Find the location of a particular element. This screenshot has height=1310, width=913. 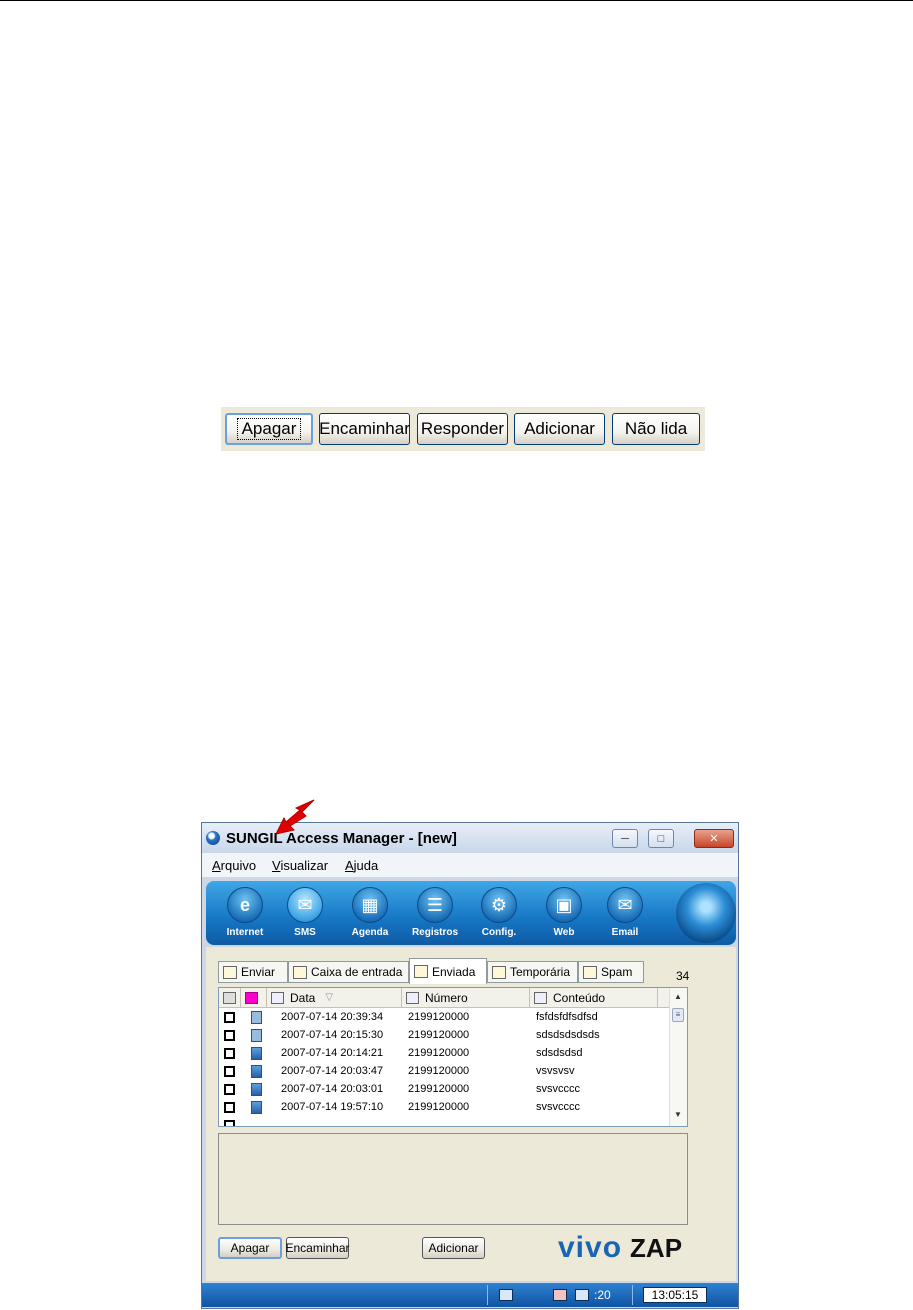

apagar-button: Apagar is located at coordinates (250, 1248).